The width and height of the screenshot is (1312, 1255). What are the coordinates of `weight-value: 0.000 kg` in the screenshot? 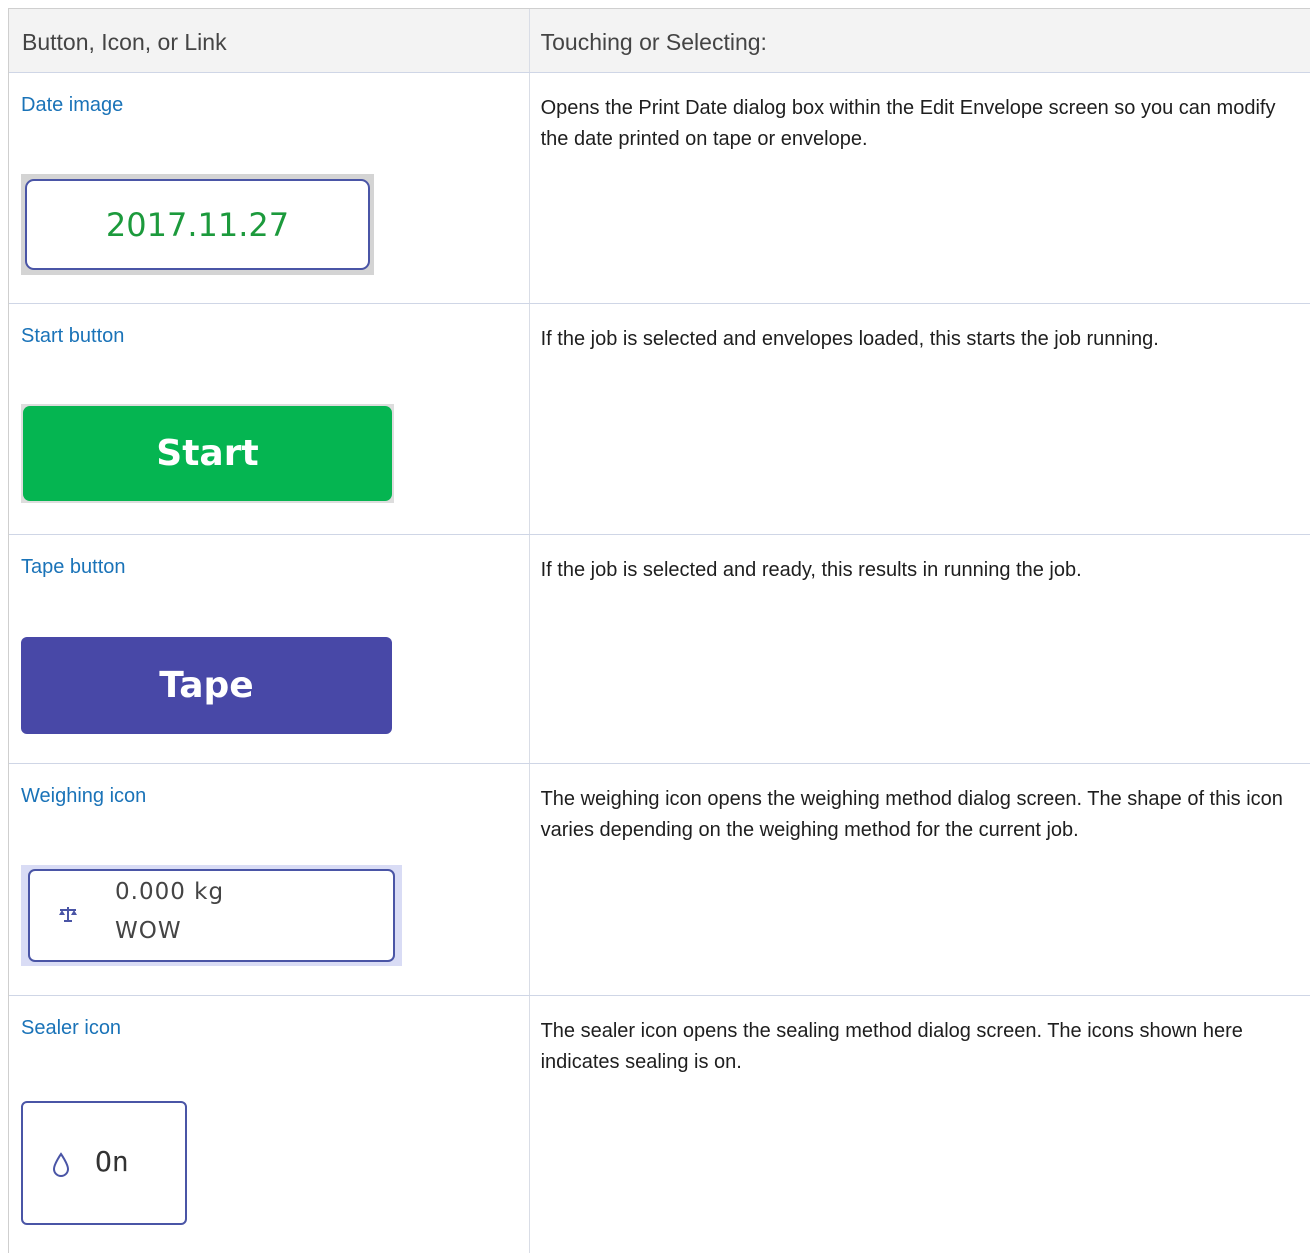 It's located at (170, 892).